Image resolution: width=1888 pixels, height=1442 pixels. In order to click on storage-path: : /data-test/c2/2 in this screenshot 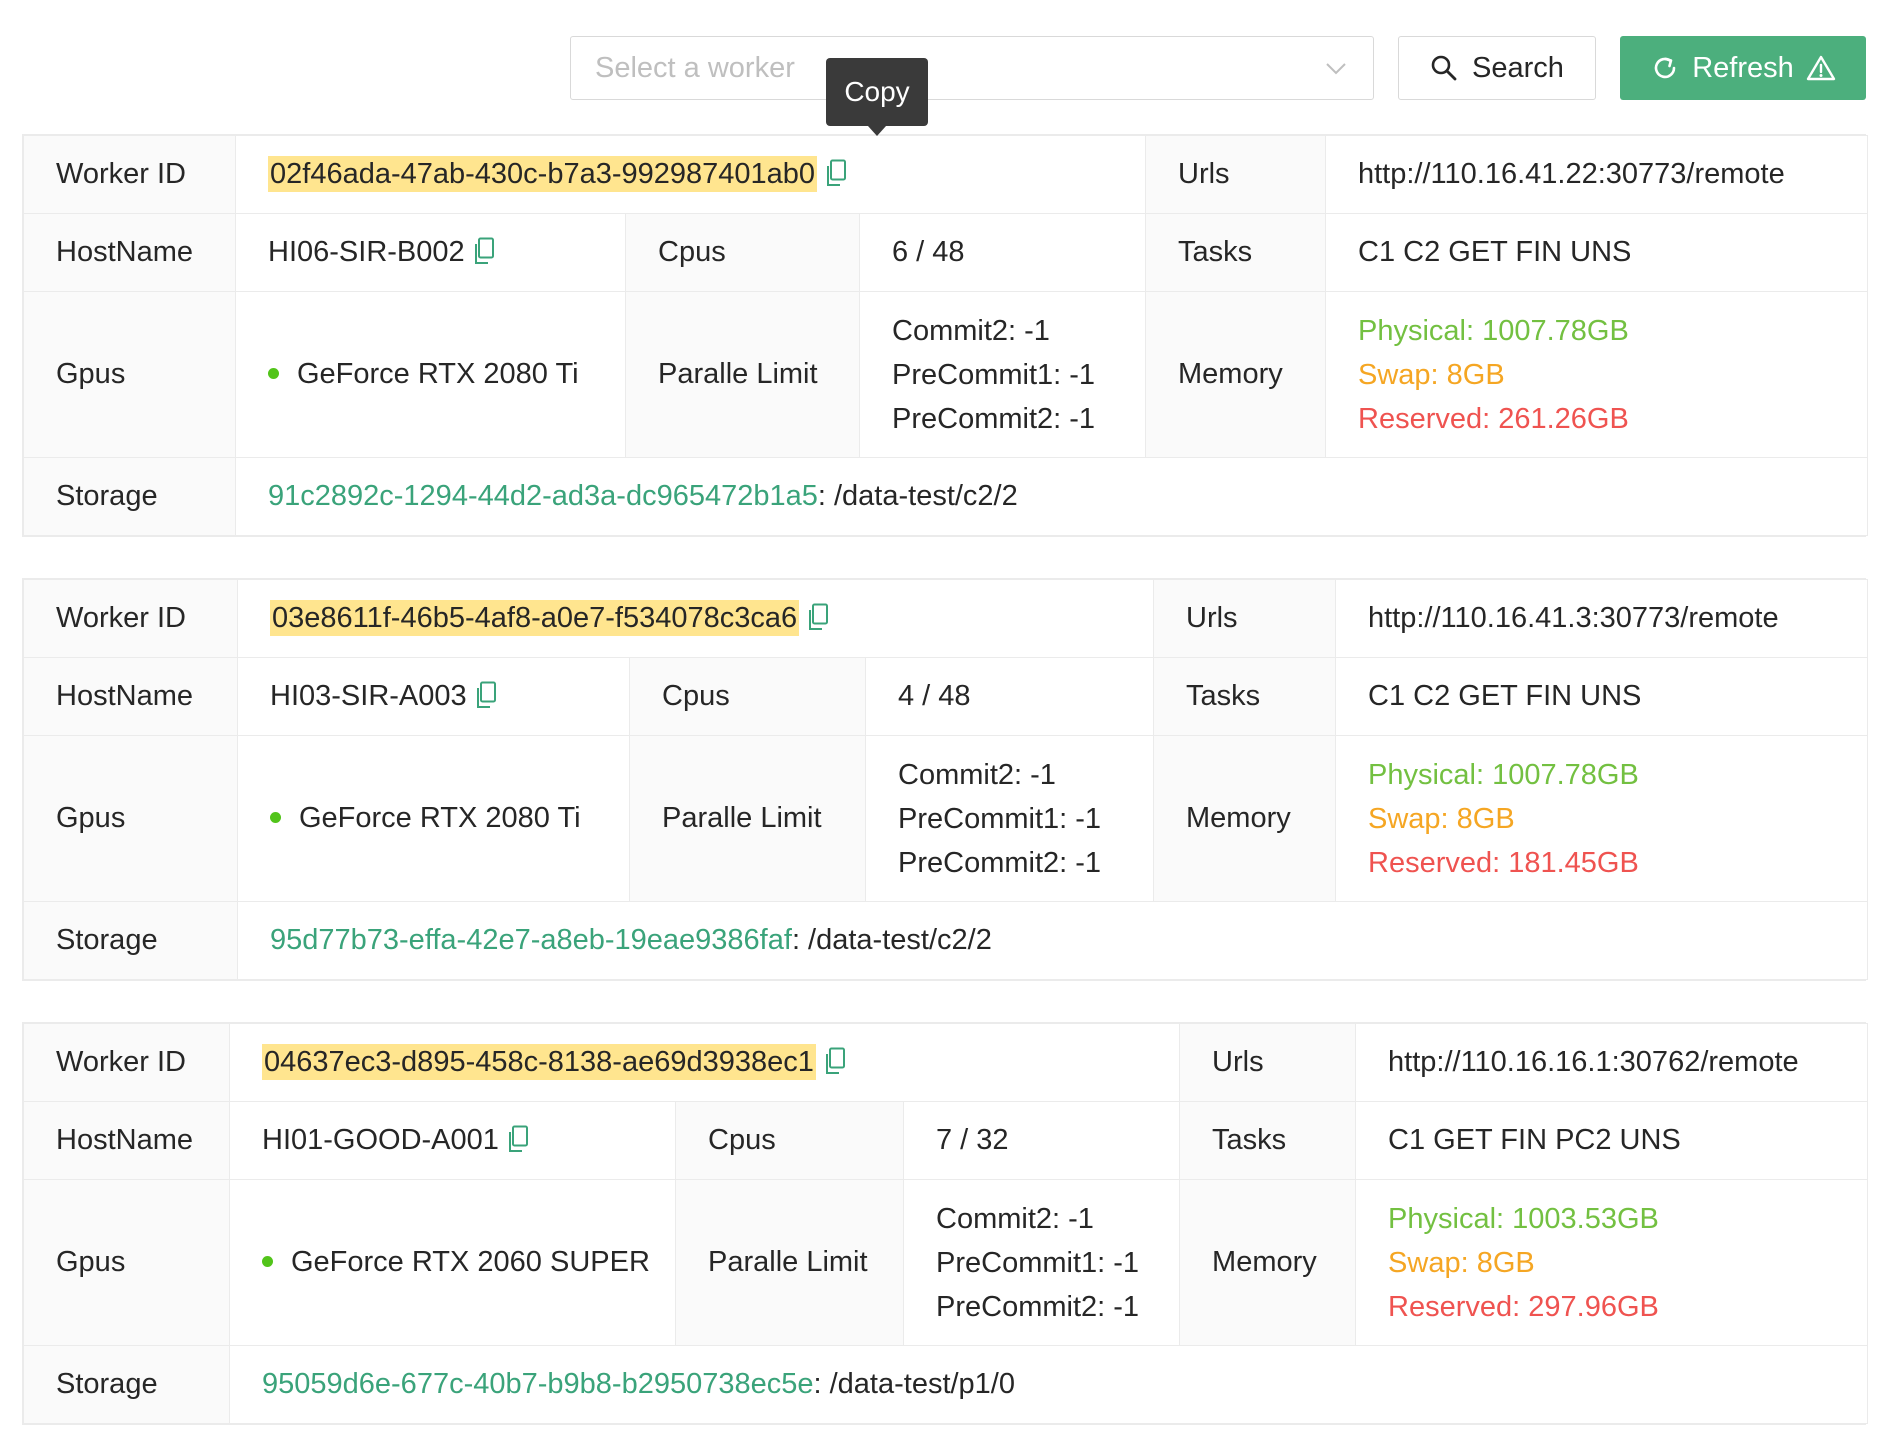, I will do `click(891, 940)`.